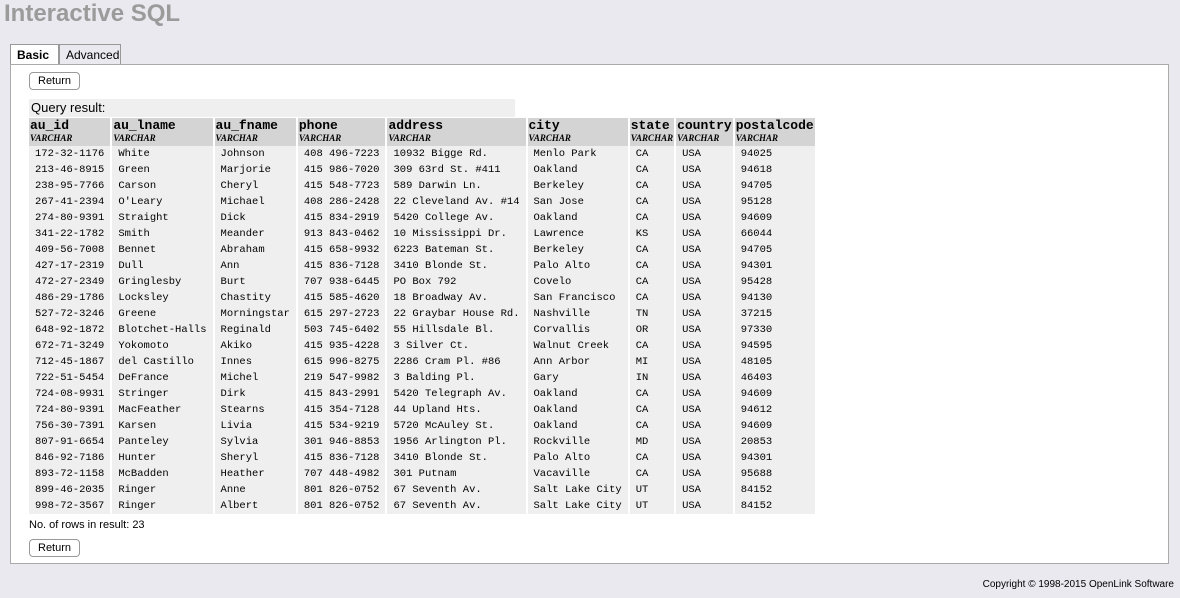 The image size is (1180, 598). Describe the element at coordinates (255, 442) in the screenshot. I see `table-cell-au_fname: Sylvia` at that location.